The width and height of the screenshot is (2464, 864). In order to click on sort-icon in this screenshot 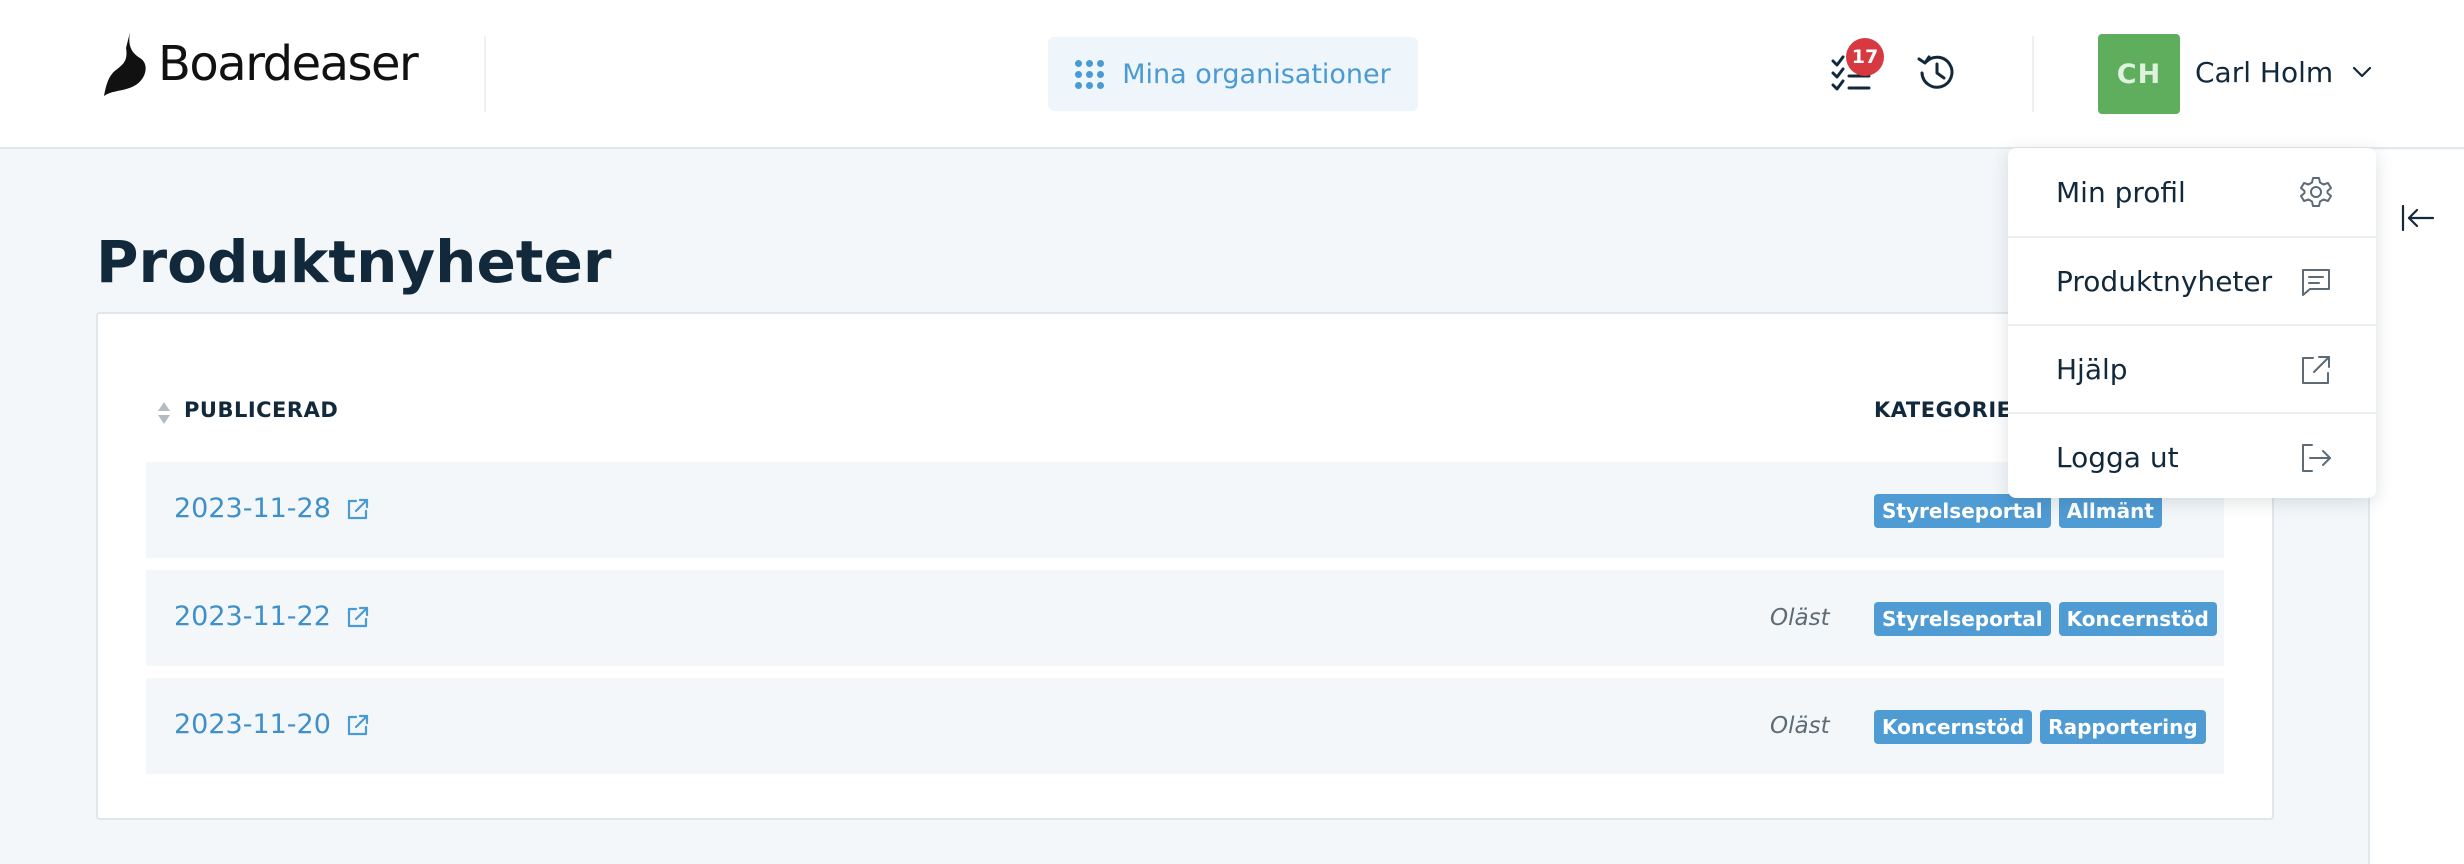, I will do `click(164, 413)`.